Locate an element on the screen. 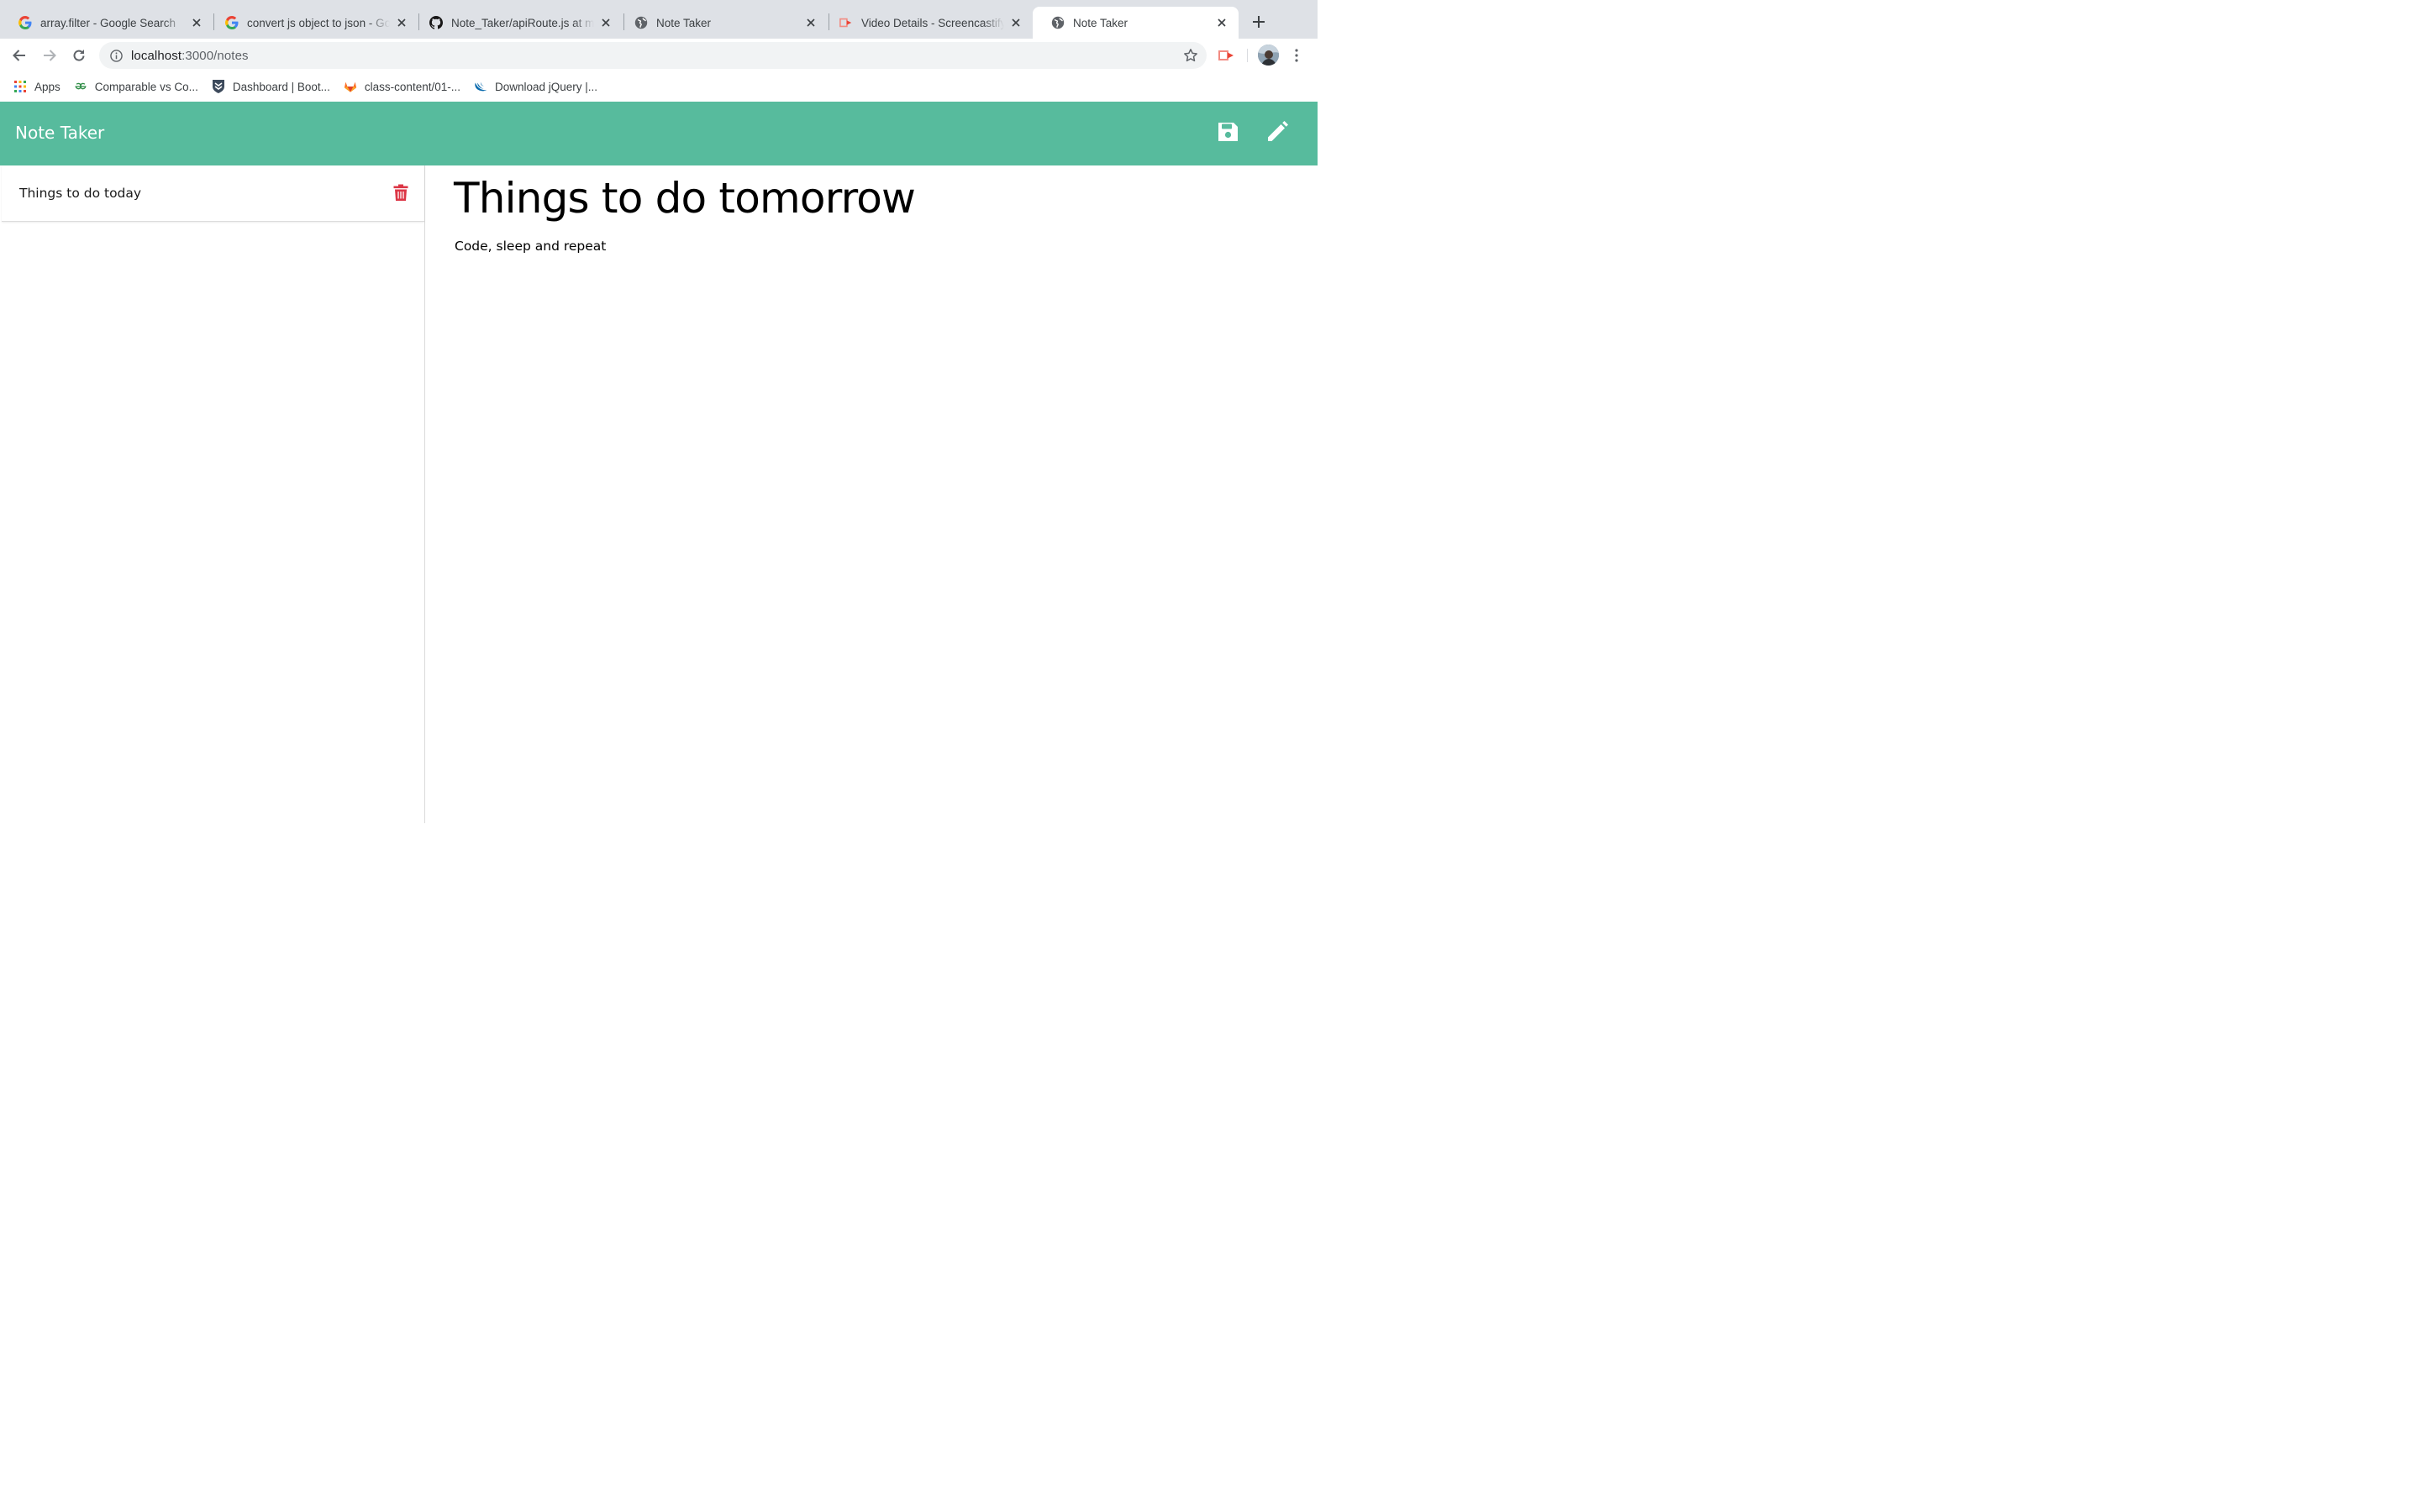  note-list-panel: Things to do today is located at coordinates (212, 494).